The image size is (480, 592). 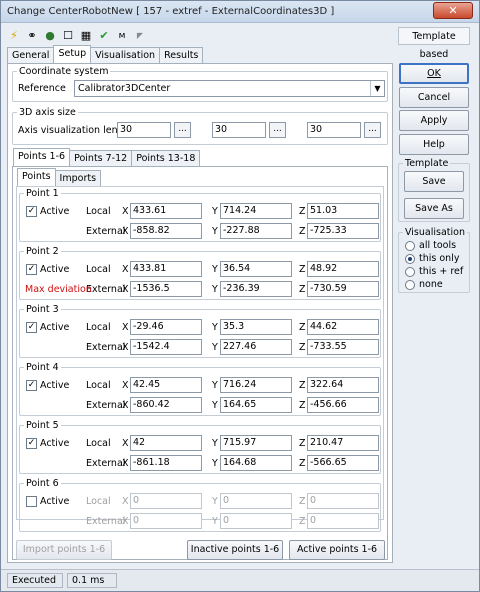 I want to click on local-z-input: 322.64, so click(x=343, y=385).